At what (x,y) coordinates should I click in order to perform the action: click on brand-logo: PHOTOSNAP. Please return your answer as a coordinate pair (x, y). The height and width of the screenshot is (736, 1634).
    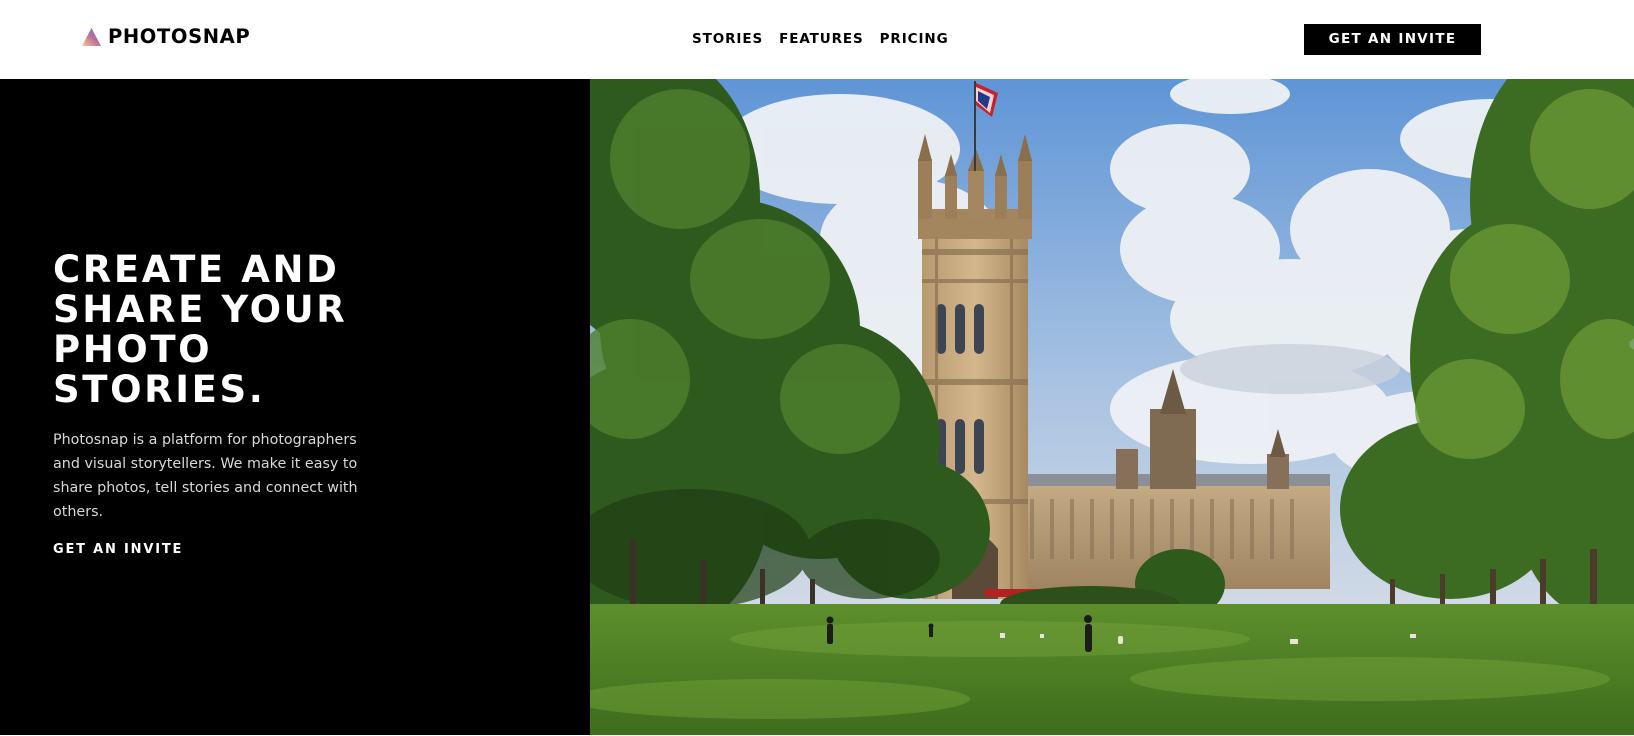
    Looking at the image, I should click on (166, 37).